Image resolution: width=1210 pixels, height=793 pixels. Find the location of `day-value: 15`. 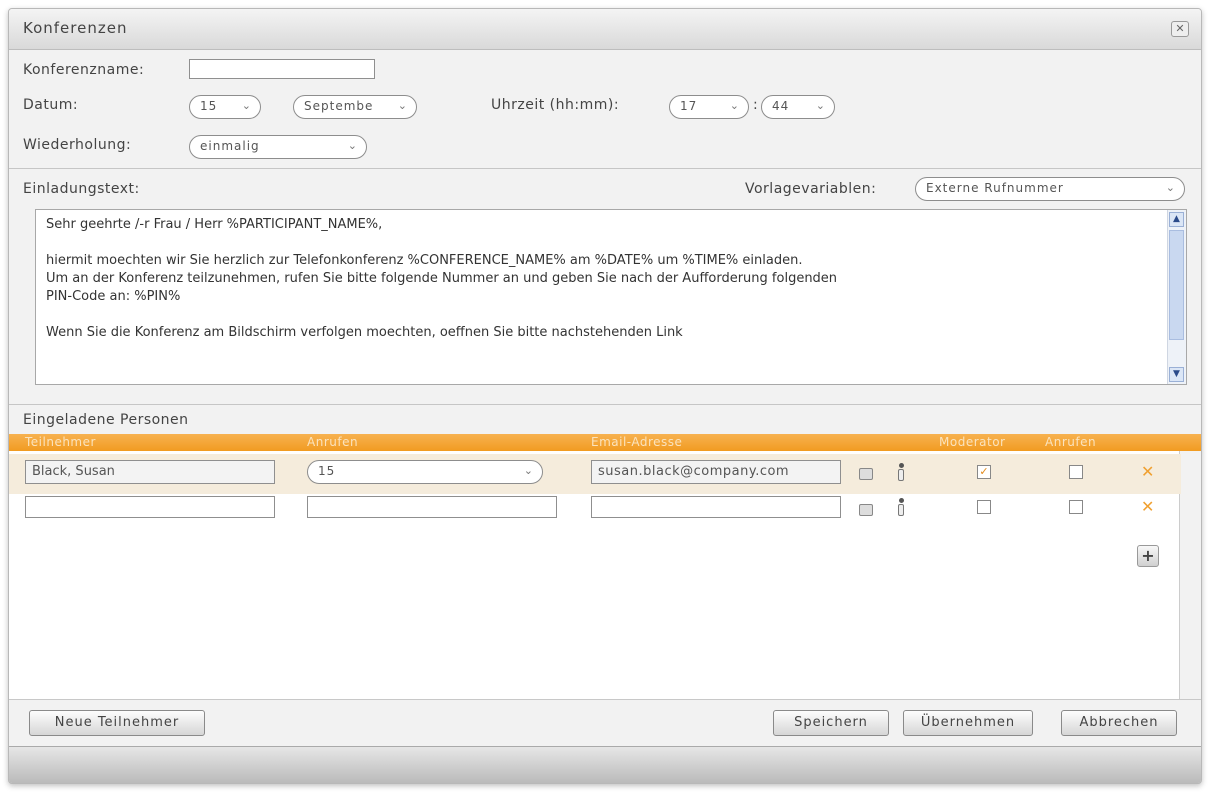

day-value: 15 is located at coordinates (209, 106).